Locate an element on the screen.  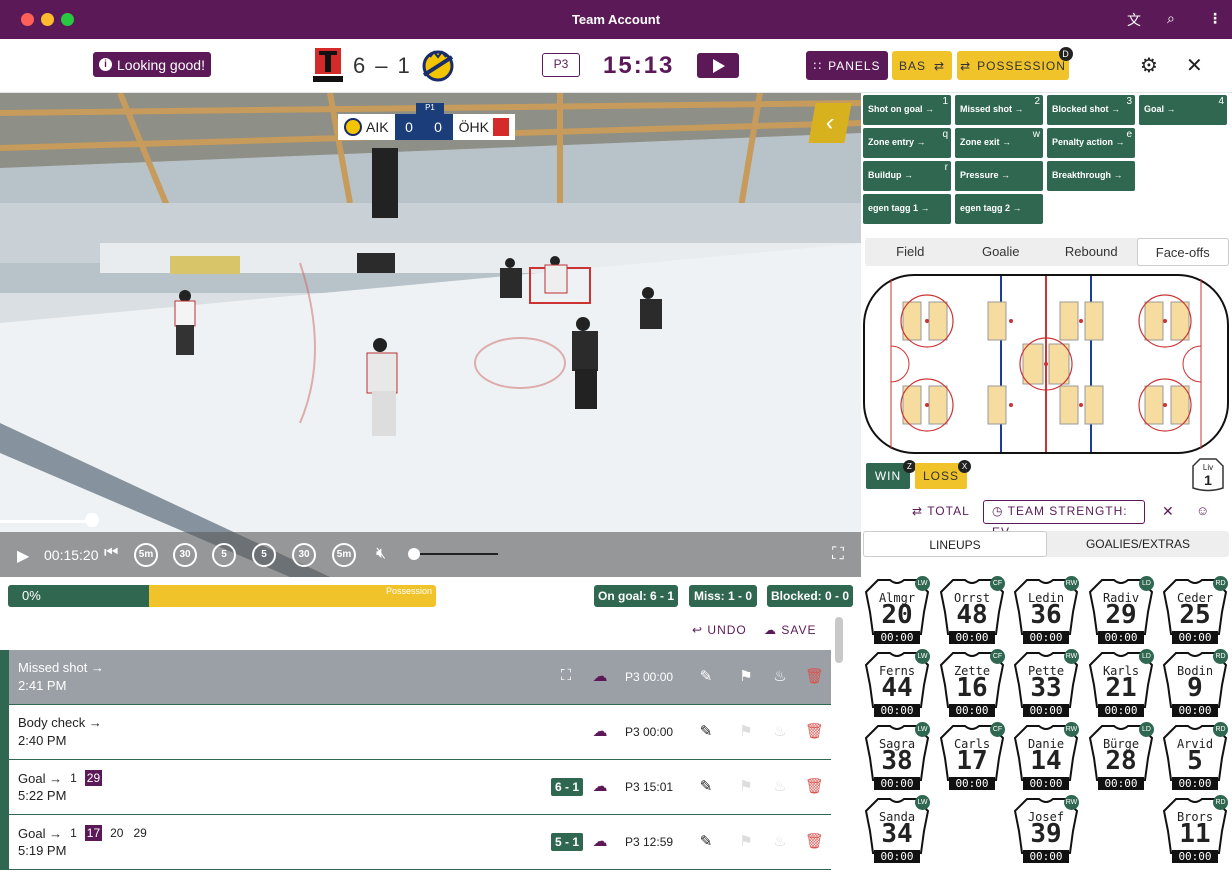
event-button: Breakthrough → is located at coordinates (1091, 176).